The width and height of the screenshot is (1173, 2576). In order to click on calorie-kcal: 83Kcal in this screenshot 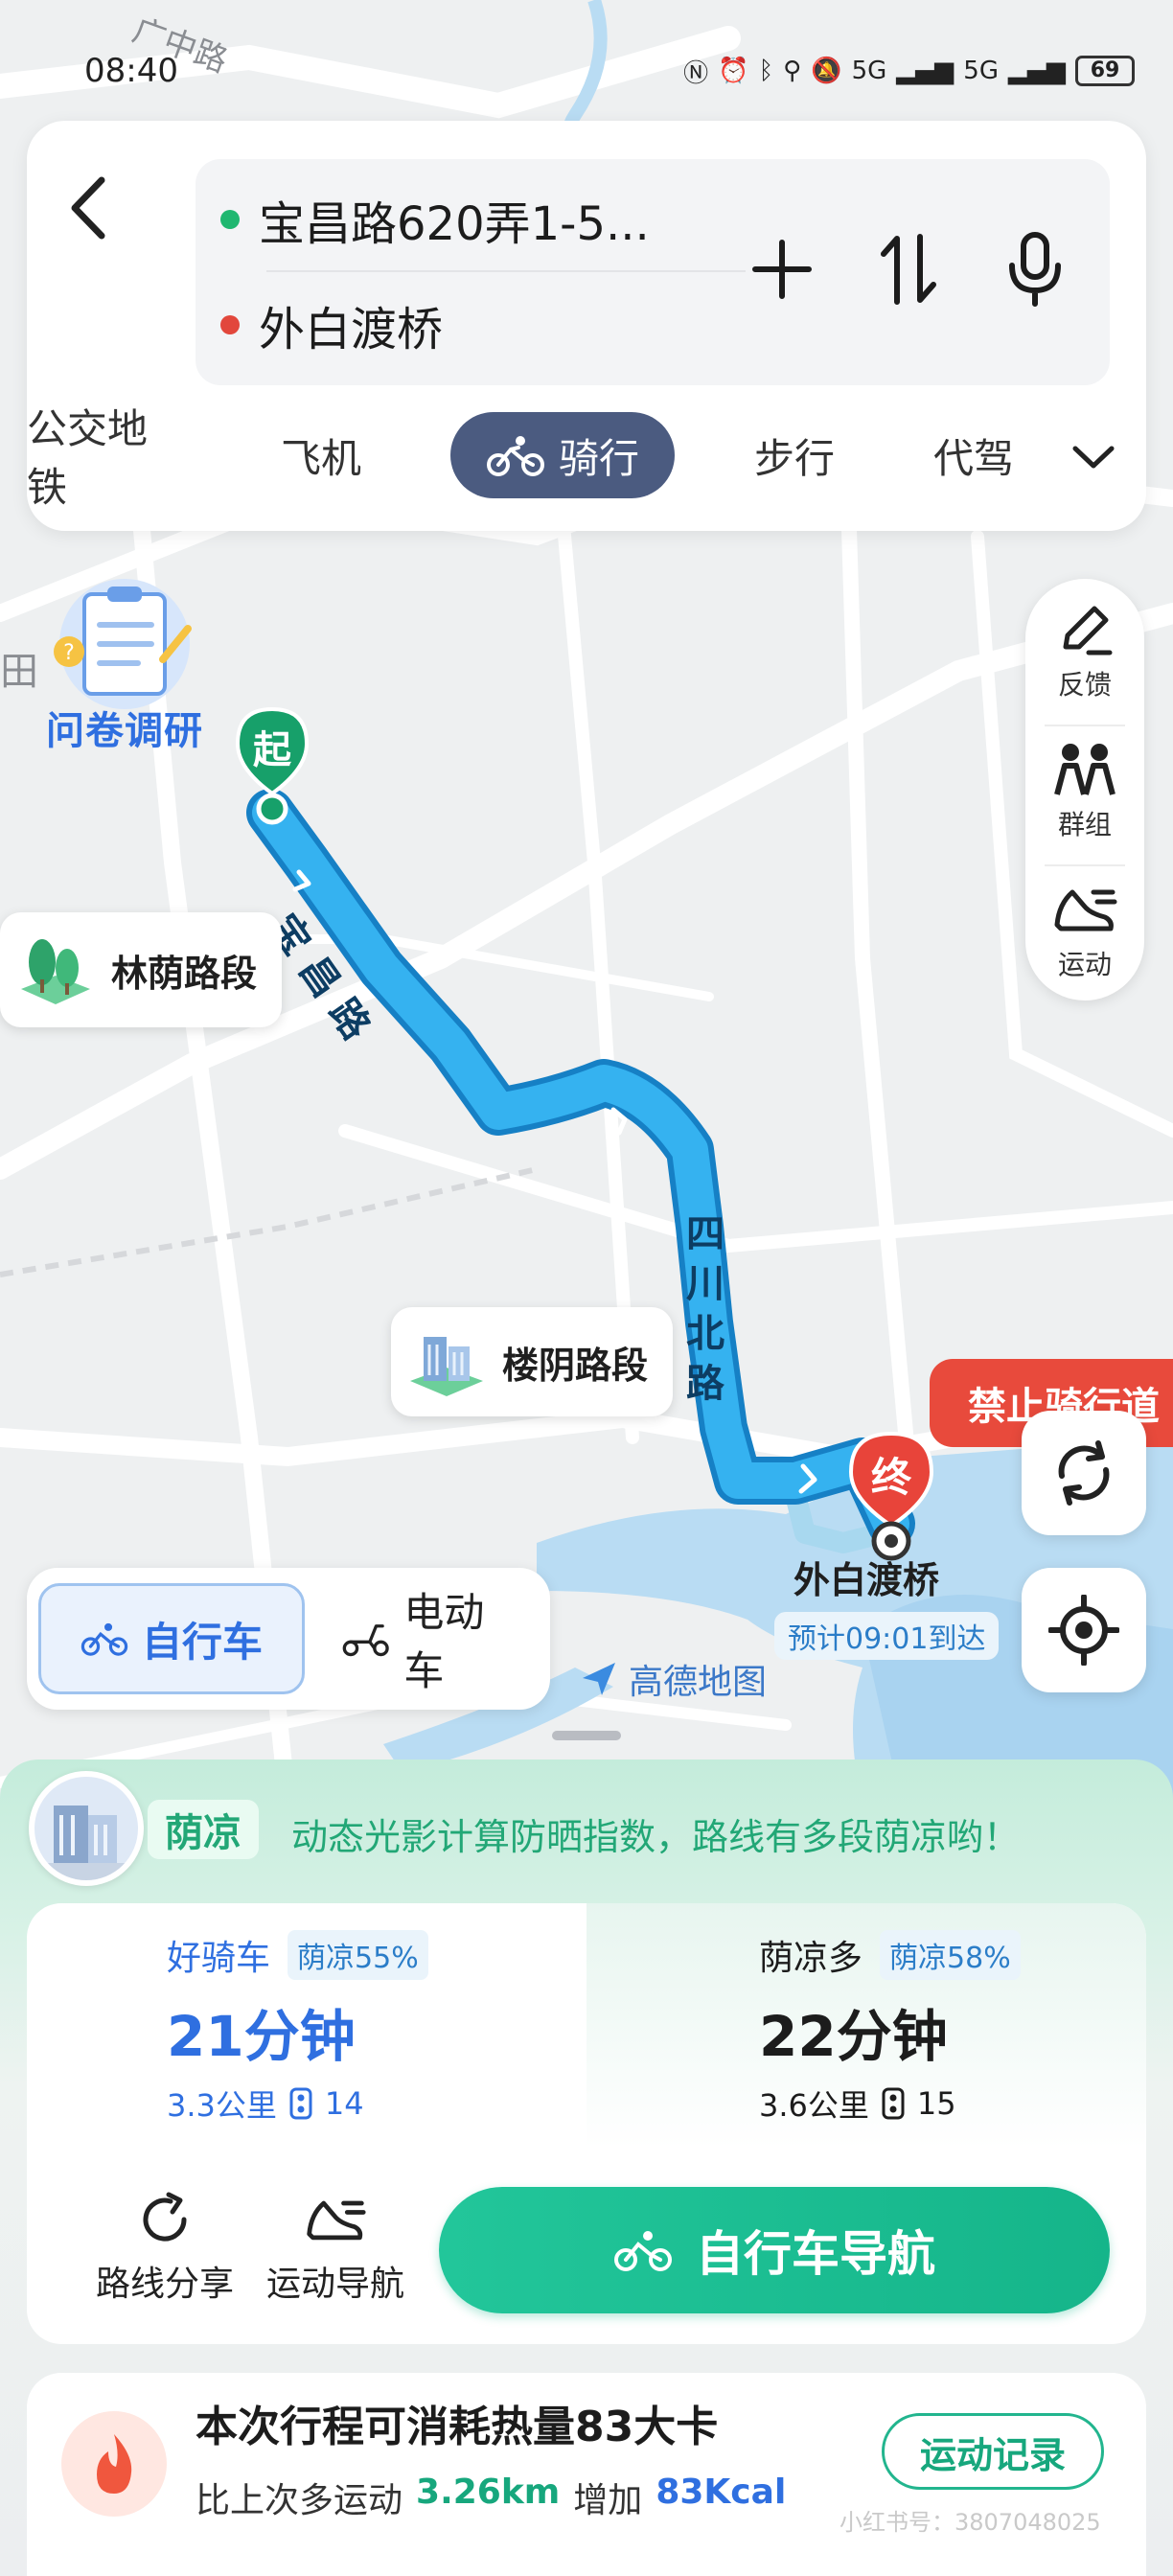, I will do `click(721, 2492)`.